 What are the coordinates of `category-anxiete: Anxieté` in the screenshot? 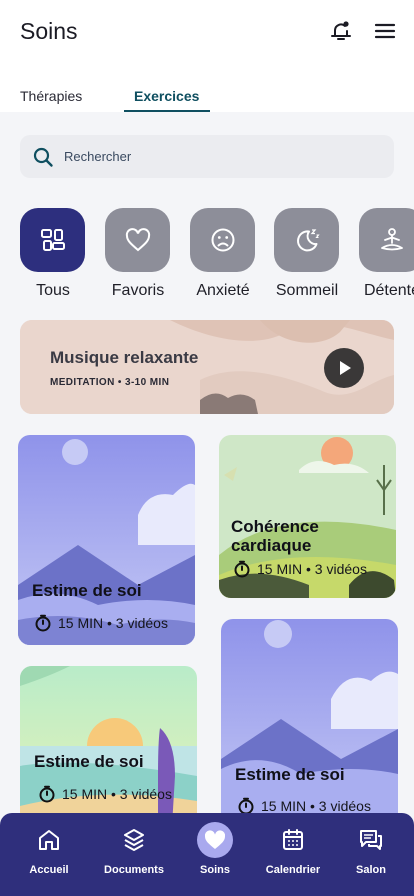 It's located at (223, 253).